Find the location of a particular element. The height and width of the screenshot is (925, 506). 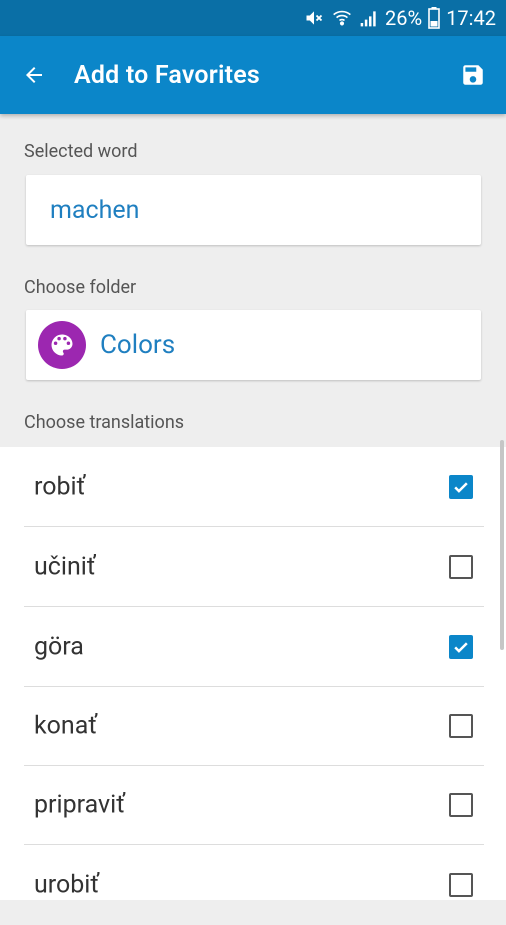

battery-icon is located at coordinates (434, 18).